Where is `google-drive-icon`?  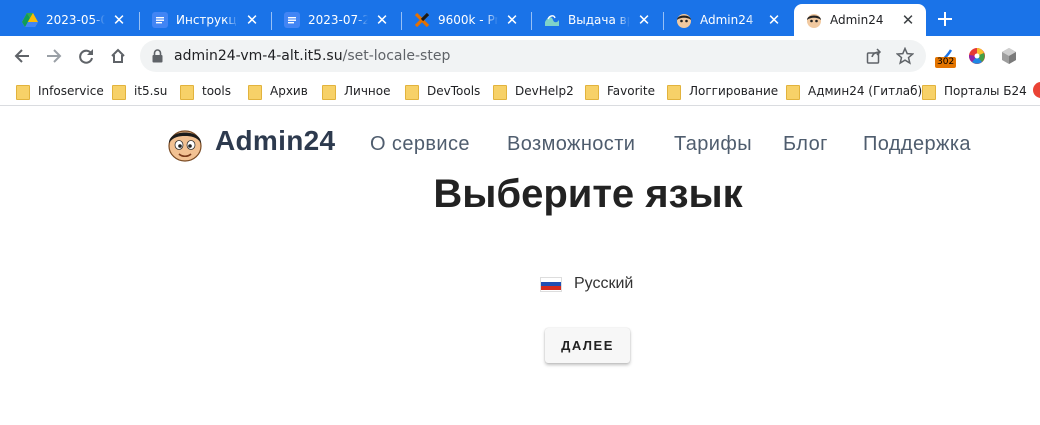 google-drive-icon is located at coordinates (30, 20).